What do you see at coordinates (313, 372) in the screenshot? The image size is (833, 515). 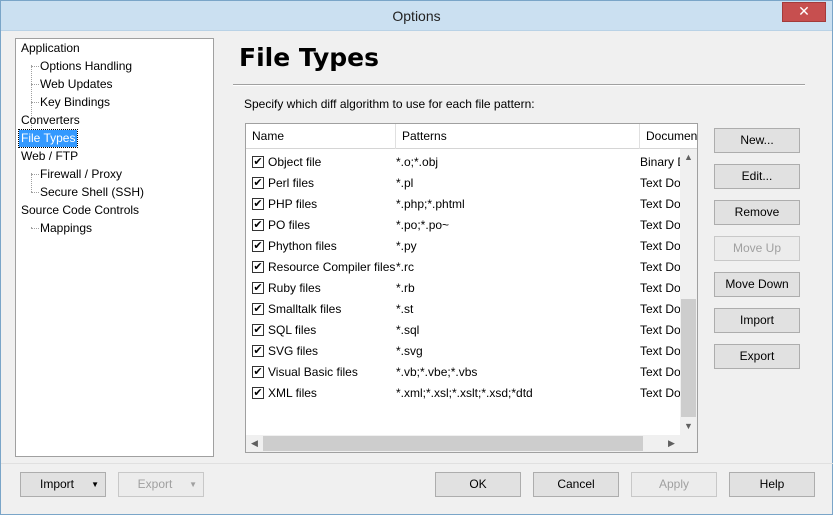 I see `cell-name: Visual Basic files` at bounding box center [313, 372].